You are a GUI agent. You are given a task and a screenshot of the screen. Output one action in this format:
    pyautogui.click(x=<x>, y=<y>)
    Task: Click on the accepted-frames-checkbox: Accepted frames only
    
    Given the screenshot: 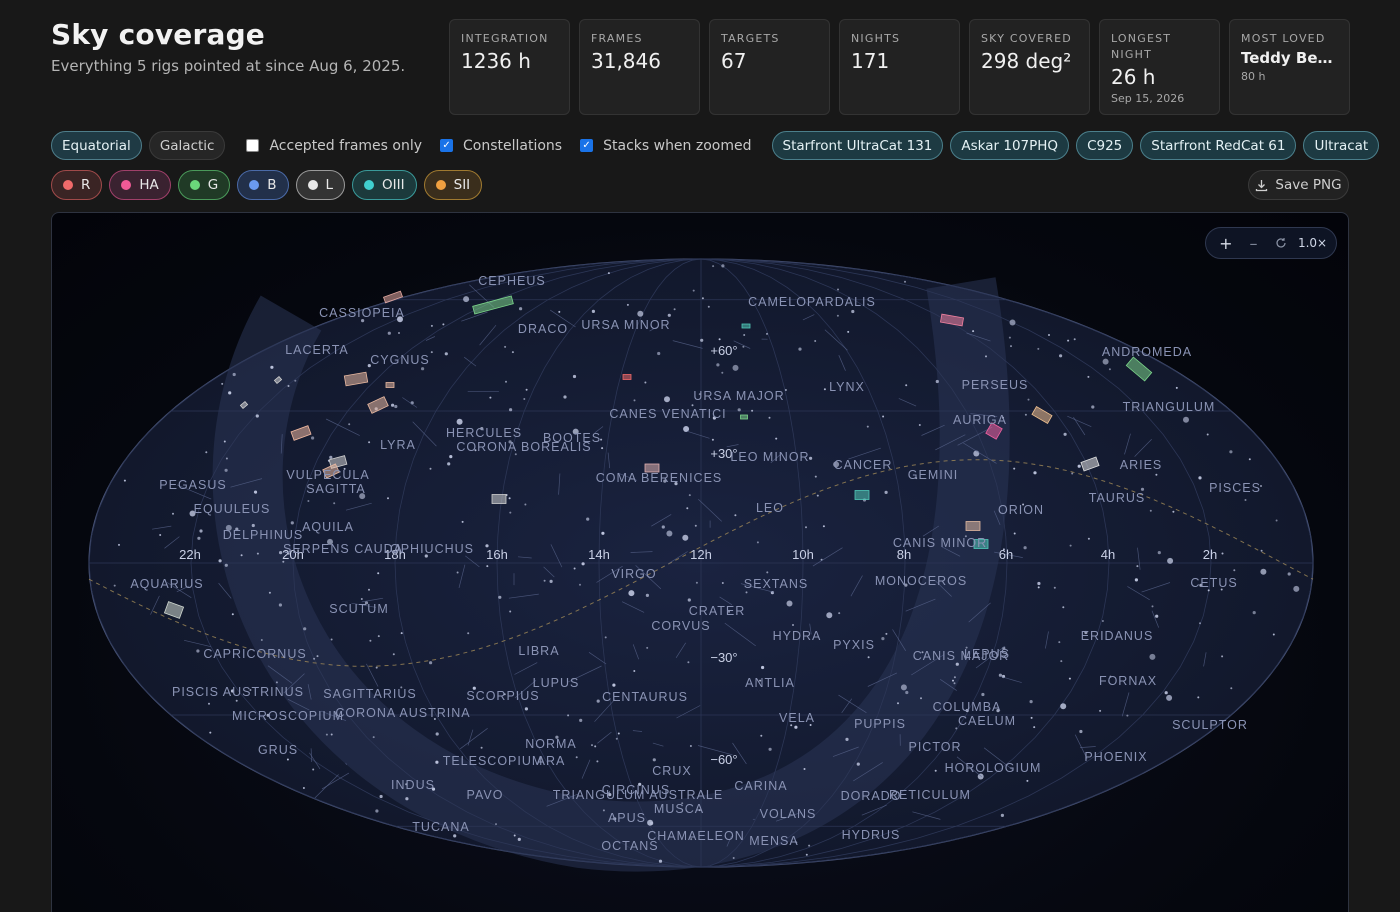 What is the action you would take?
    pyautogui.click(x=334, y=146)
    